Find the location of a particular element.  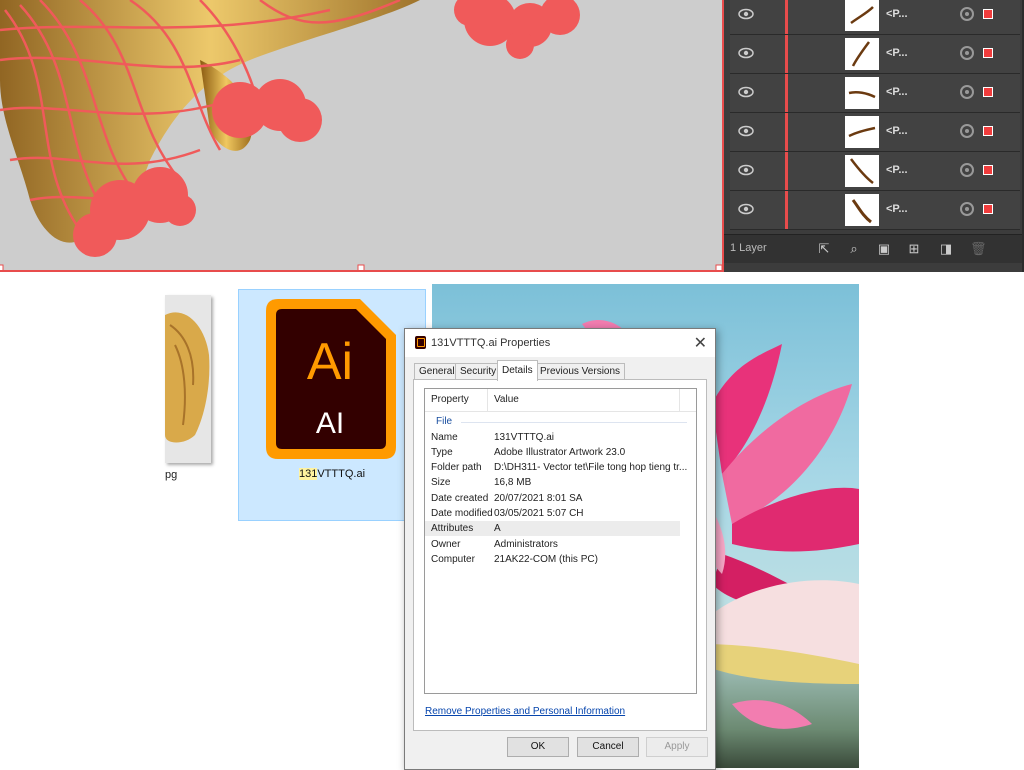

illustrator-file-icon: Ai AI is located at coordinates (331, 379).